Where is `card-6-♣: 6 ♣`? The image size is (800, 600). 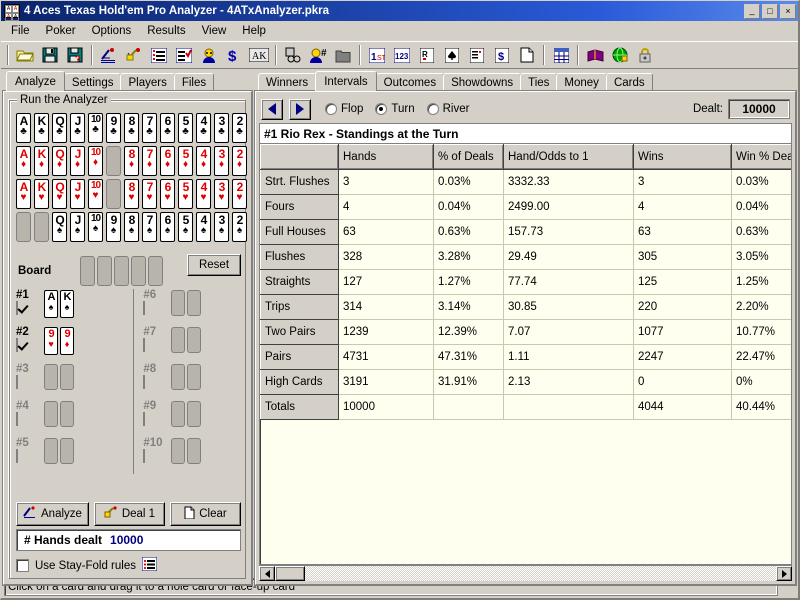 card-6-♣: 6 ♣ is located at coordinates (167, 128).